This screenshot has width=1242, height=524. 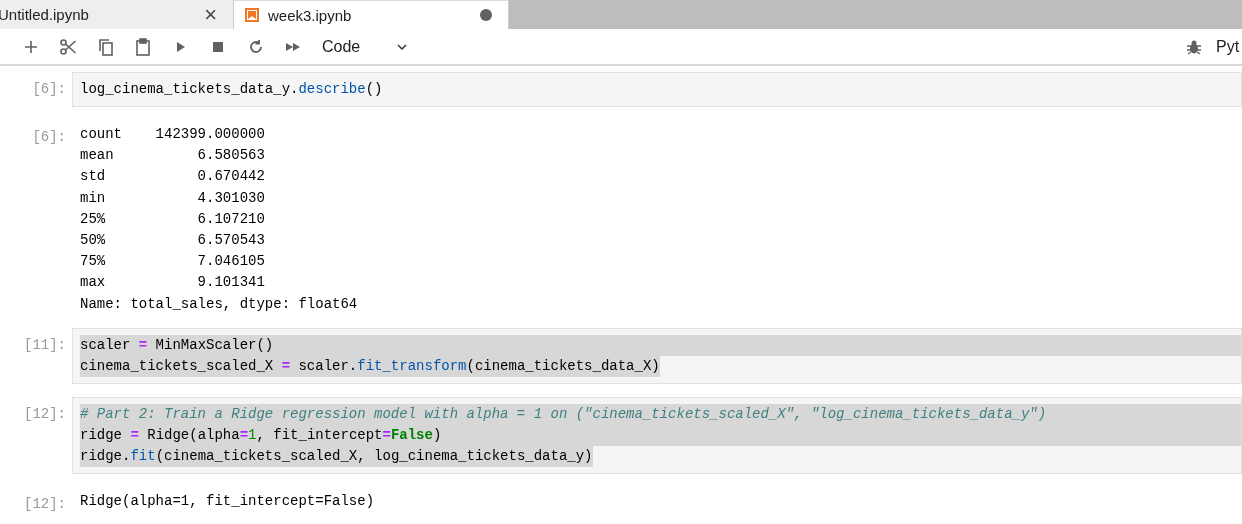 What do you see at coordinates (210, 14) in the screenshot?
I see `close-icon: ×` at bounding box center [210, 14].